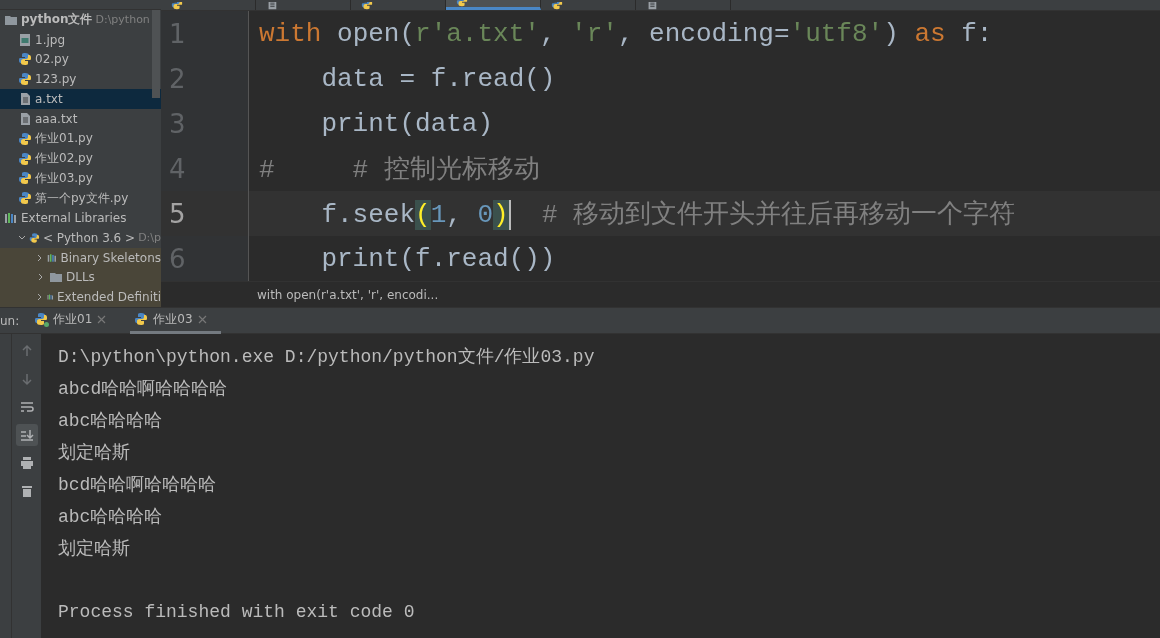  Describe the element at coordinates (80, 178) in the screenshot. I see `tree-item: 作业03.py` at that location.